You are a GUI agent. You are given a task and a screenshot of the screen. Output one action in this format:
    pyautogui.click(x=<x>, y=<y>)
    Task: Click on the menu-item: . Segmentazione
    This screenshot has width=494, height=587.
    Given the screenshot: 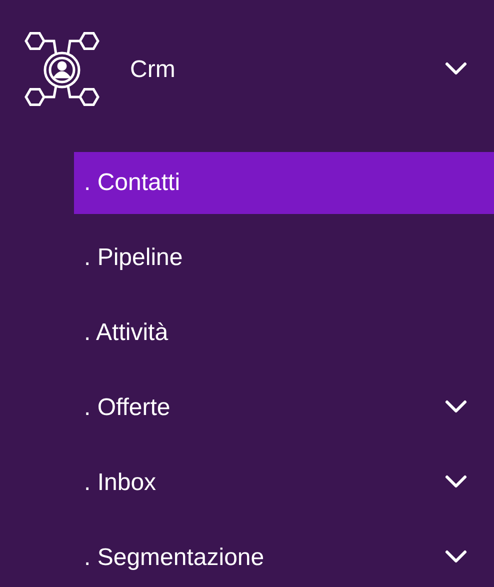 What is the action you would take?
    pyautogui.click(x=284, y=557)
    